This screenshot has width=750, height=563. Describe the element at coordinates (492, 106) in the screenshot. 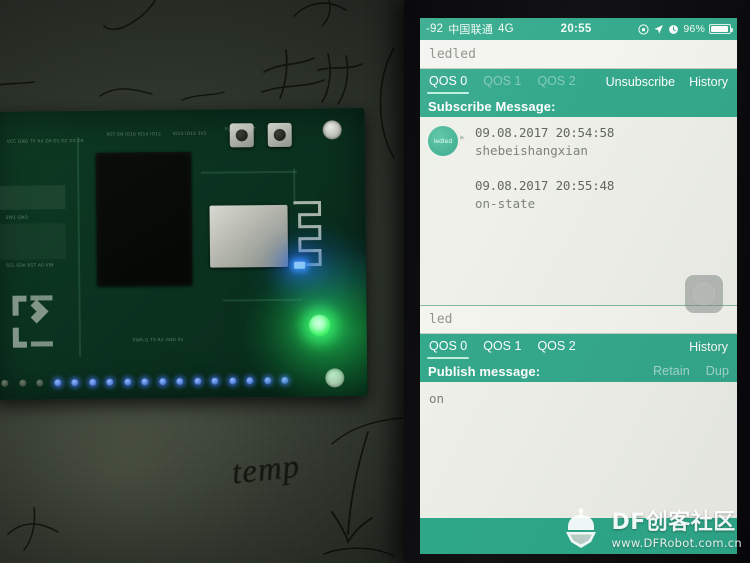

I see `subscribe-section-title: Subscribe Message:` at that location.